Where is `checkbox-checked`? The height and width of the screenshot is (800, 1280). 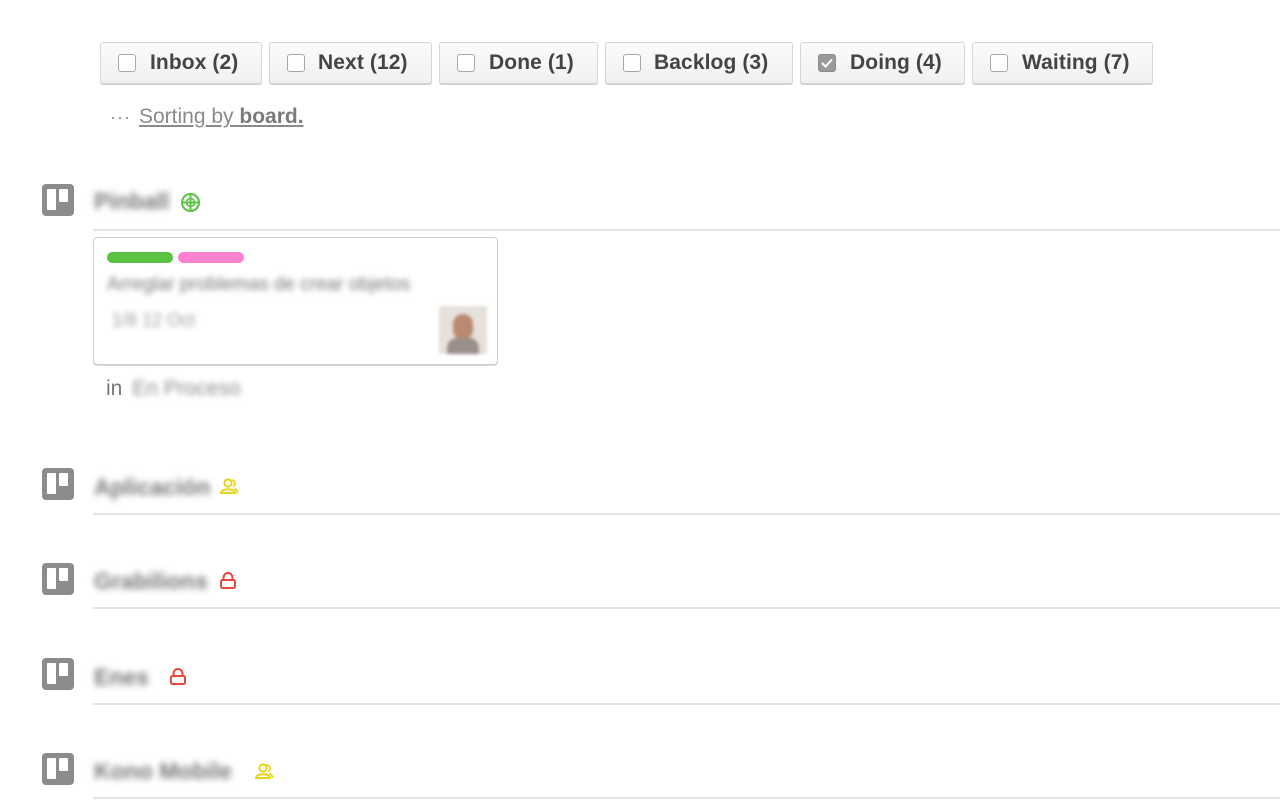
checkbox-checked is located at coordinates (827, 63).